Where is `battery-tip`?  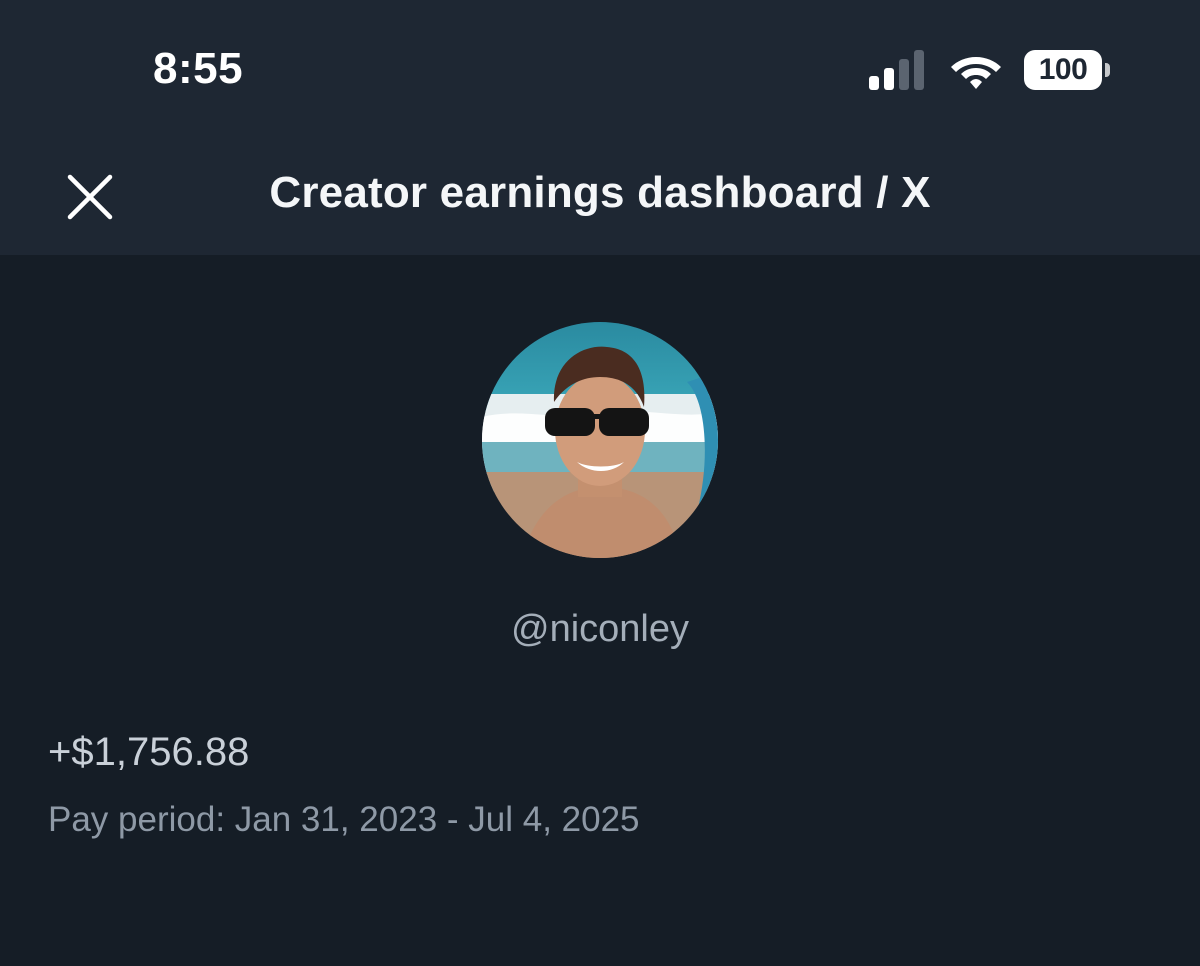 battery-tip is located at coordinates (1107, 70).